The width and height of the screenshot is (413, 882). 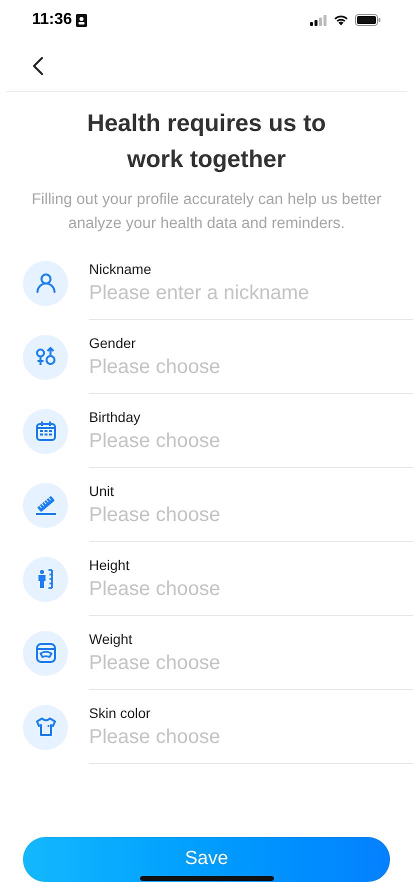 What do you see at coordinates (45, 283) in the screenshot?
I see `person-icon` at bounding box center [45, 283].